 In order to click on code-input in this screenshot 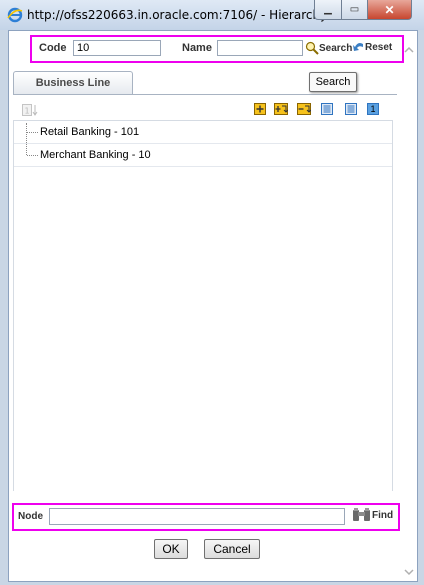, I will do `click(117, 48)`.